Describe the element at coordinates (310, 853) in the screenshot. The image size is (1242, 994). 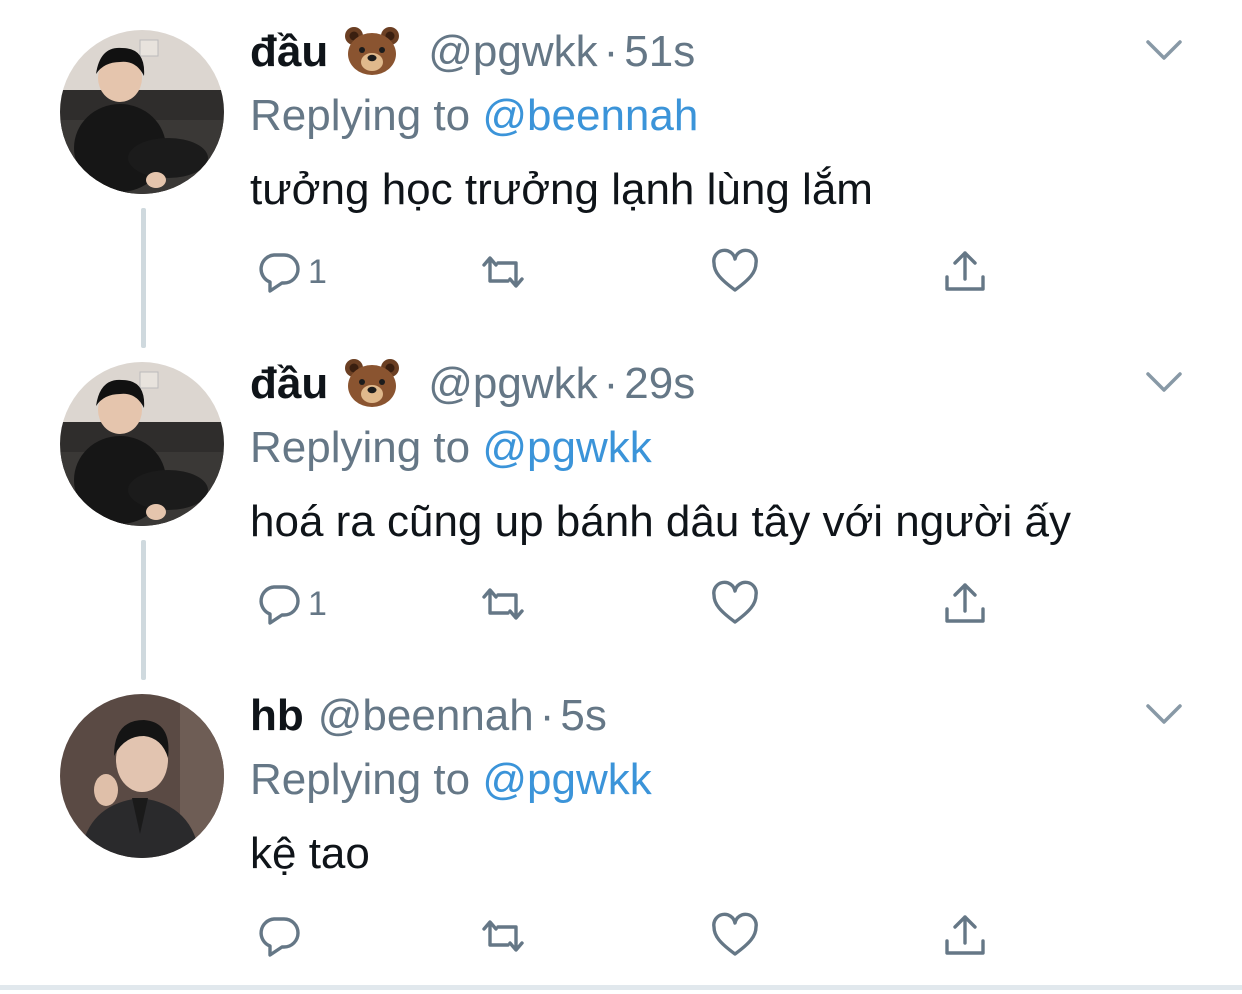
I see `tweet-text: kệ tao` at that location.